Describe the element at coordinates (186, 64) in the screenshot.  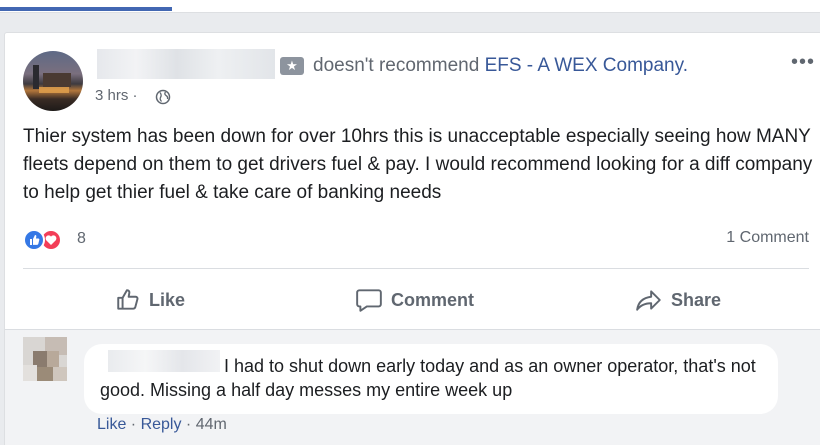
I see `author-name-redacted` at that location.